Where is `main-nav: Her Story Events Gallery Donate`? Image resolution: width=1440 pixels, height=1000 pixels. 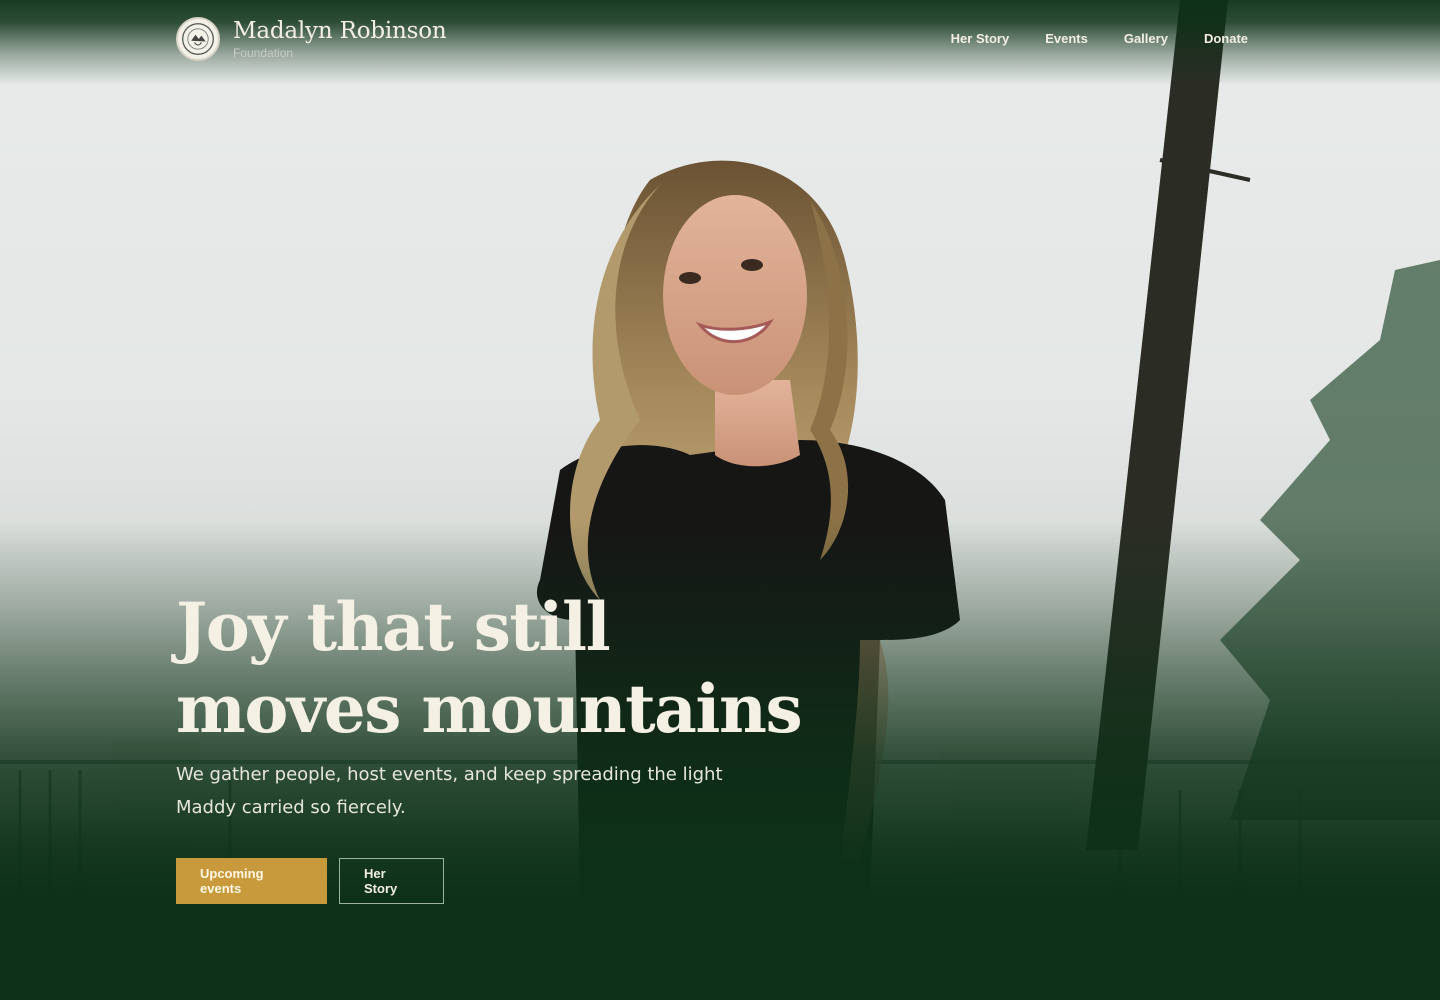 main-nav: Her Story Events Gallery Donate is located at coordinates (1099, 38).